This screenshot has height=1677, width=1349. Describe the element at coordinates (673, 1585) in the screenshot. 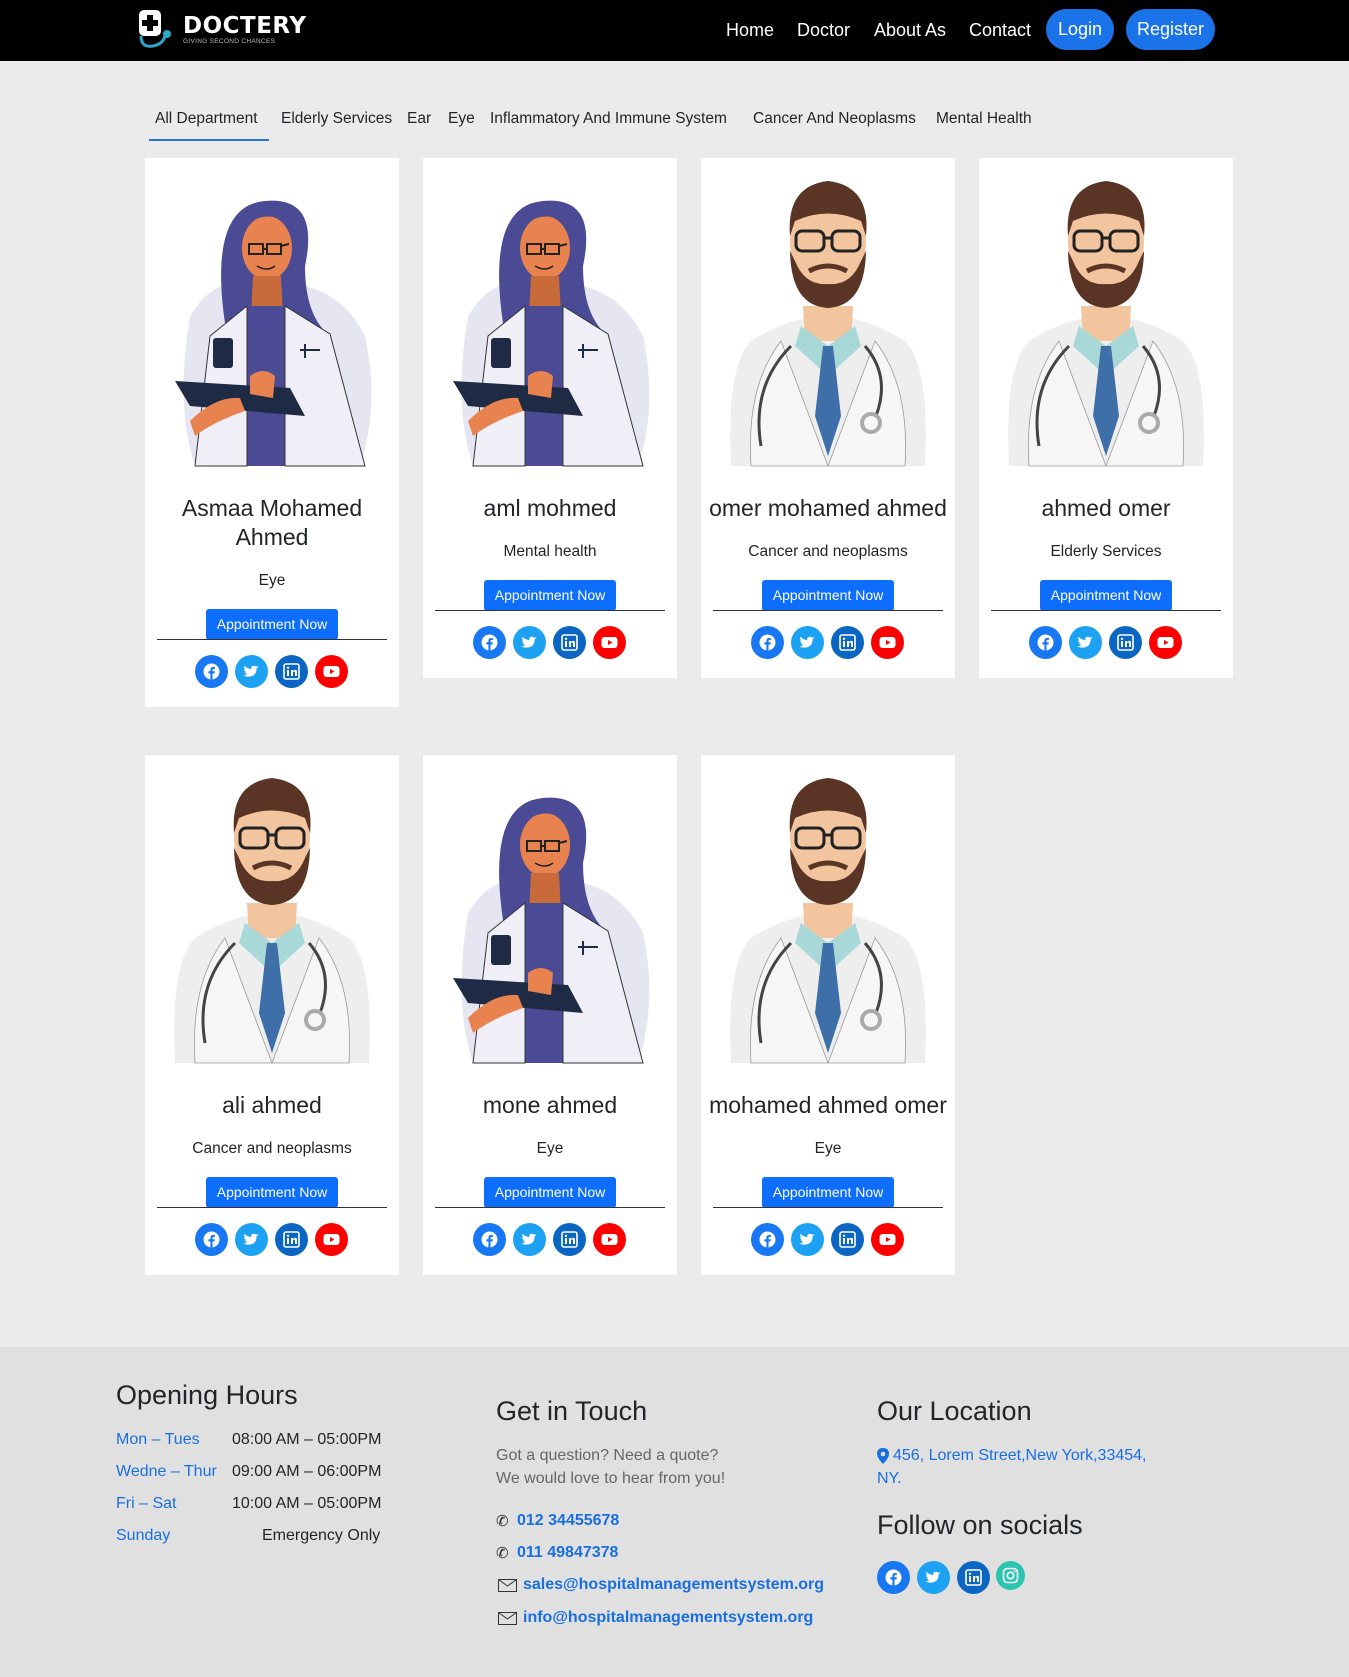

I see `email-link: sales@hospitalmanagementsystem.org` at that location.